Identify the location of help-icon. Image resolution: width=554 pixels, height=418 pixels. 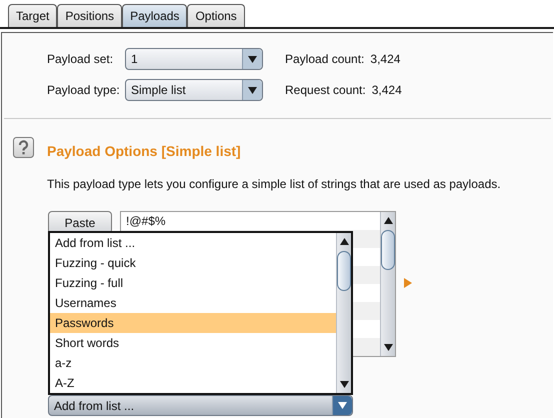
(23, 147).